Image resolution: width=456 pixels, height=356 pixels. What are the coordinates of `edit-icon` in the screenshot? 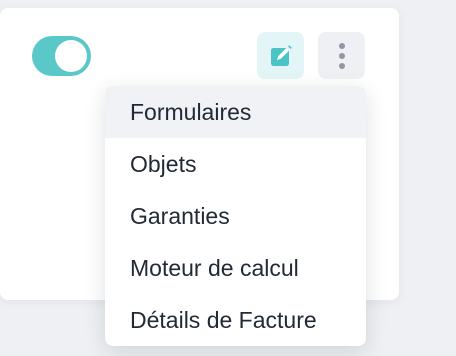 It's located at (281, 55).